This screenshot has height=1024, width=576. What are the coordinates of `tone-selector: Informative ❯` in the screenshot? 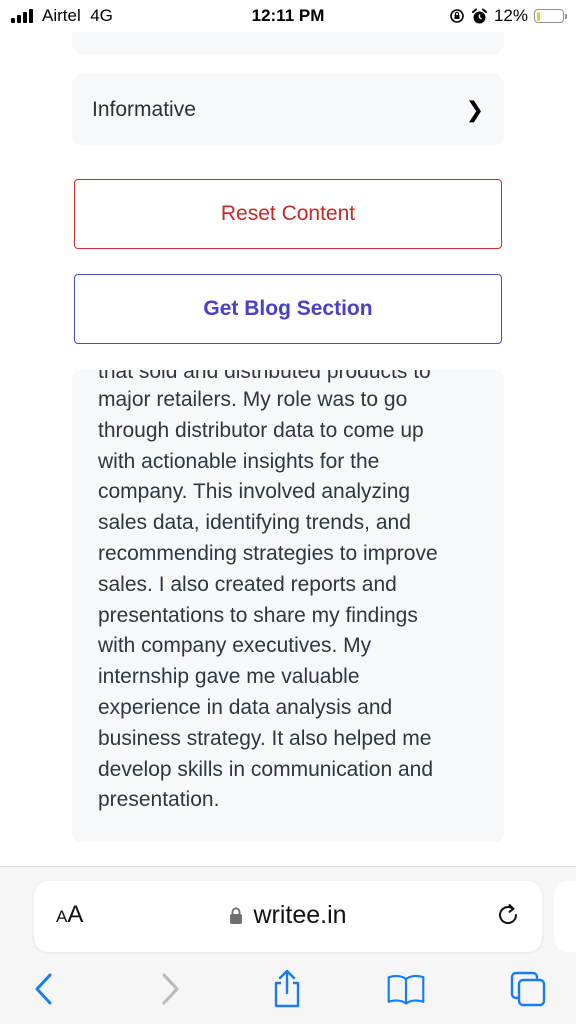 It's located at (288, 109).